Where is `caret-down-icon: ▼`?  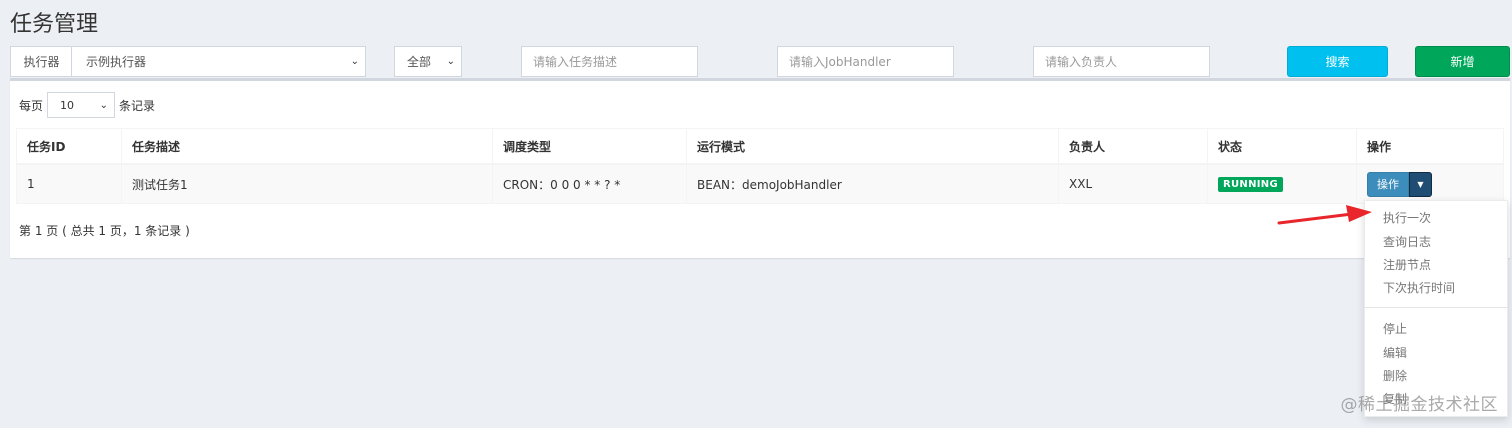 caret-down-icon: ▼ is located at coordinates (1420, 184).